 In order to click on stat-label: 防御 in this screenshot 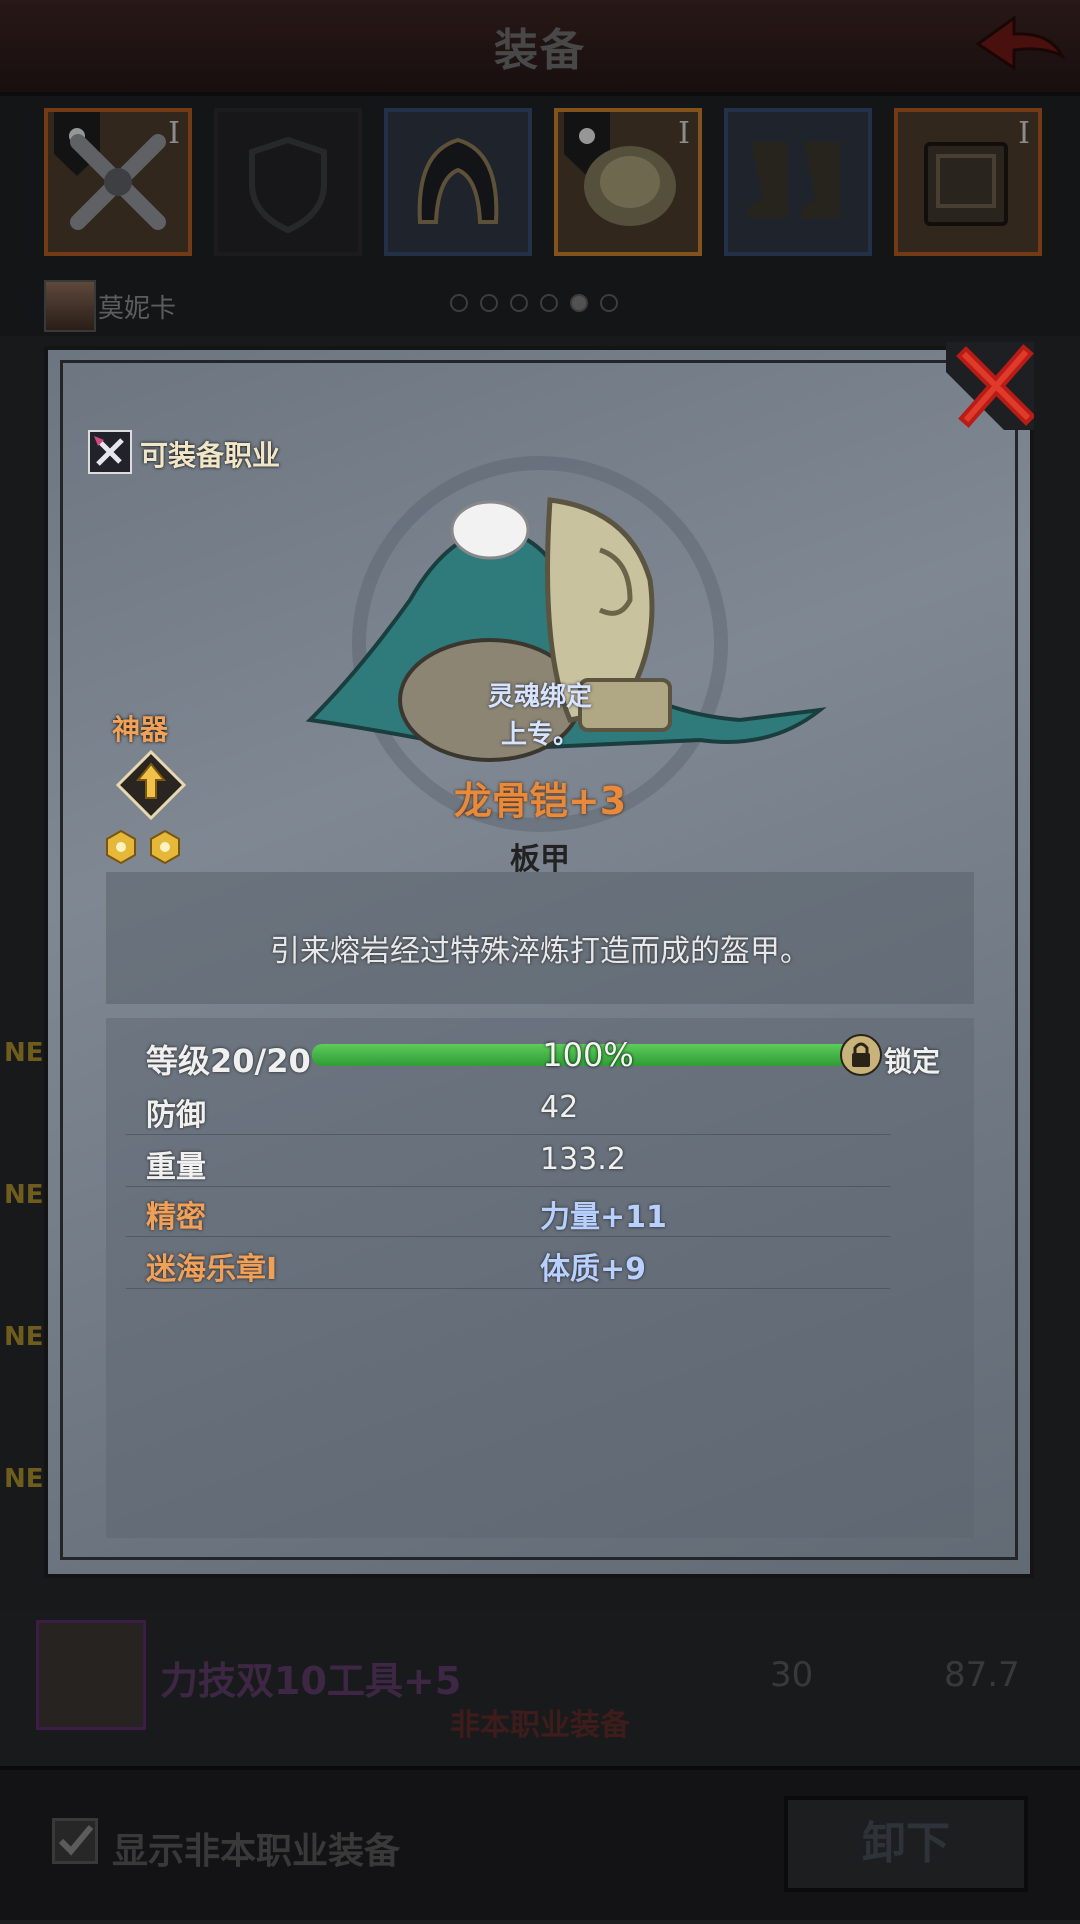, I will do `click(176, 1115)`.